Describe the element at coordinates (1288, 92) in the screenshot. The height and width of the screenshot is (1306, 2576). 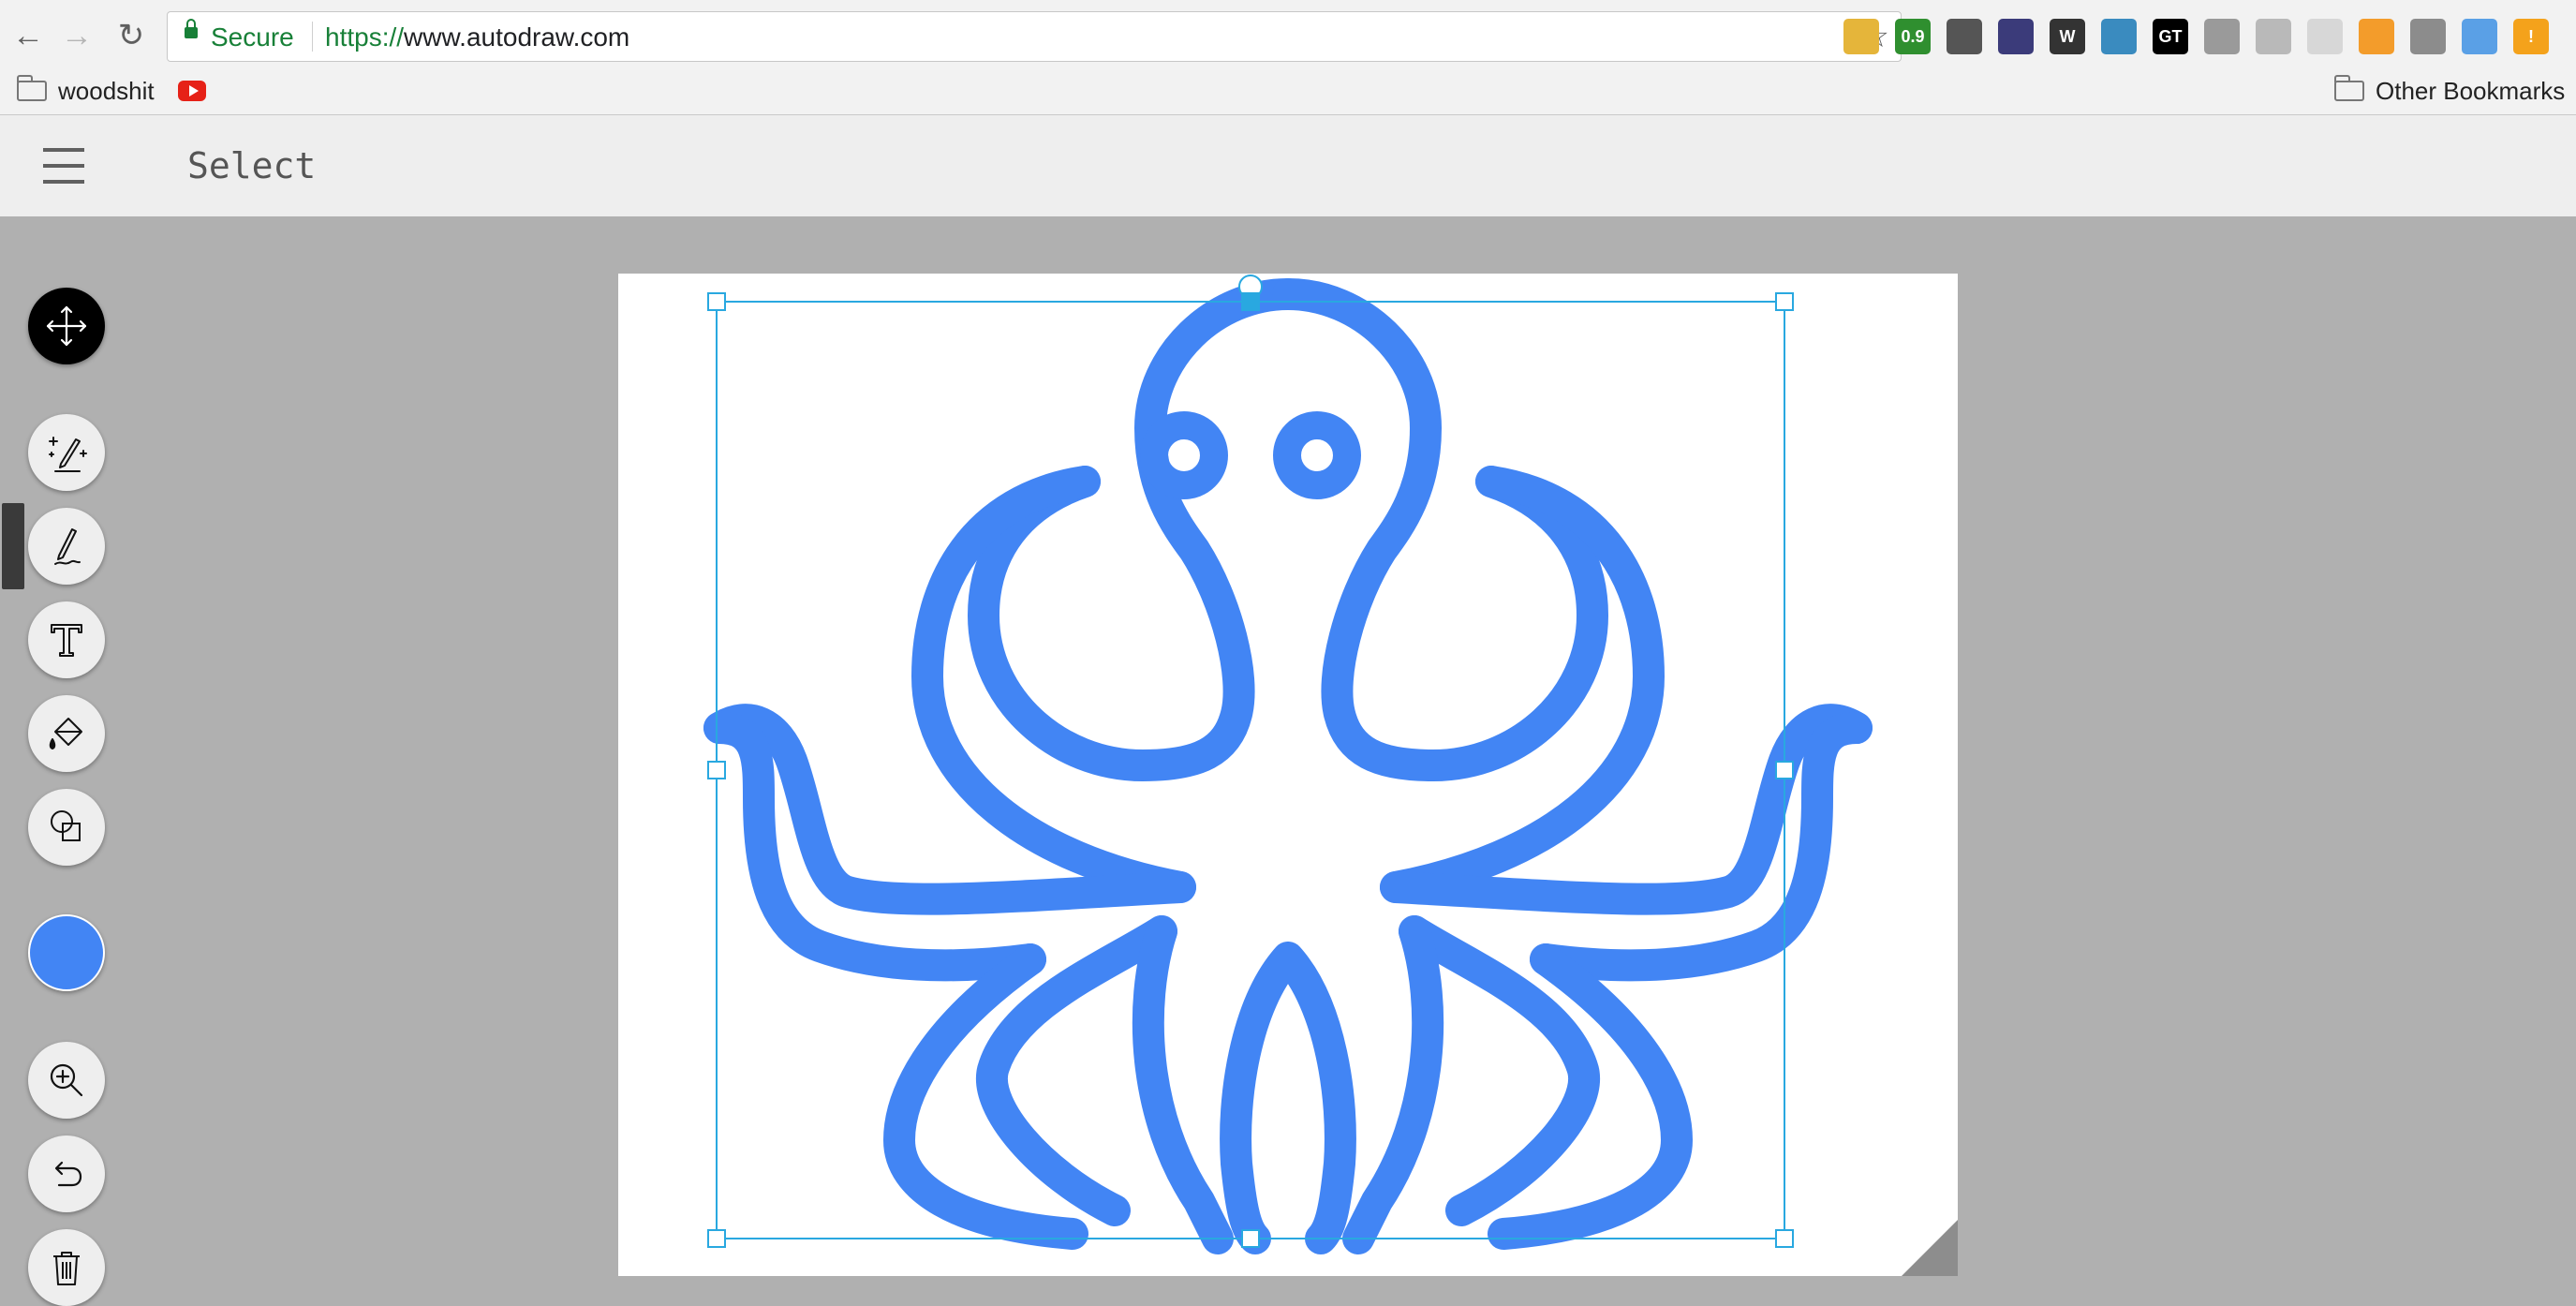
I see `bookmarks-bar: woodshit Other Bookmarks` at that location.